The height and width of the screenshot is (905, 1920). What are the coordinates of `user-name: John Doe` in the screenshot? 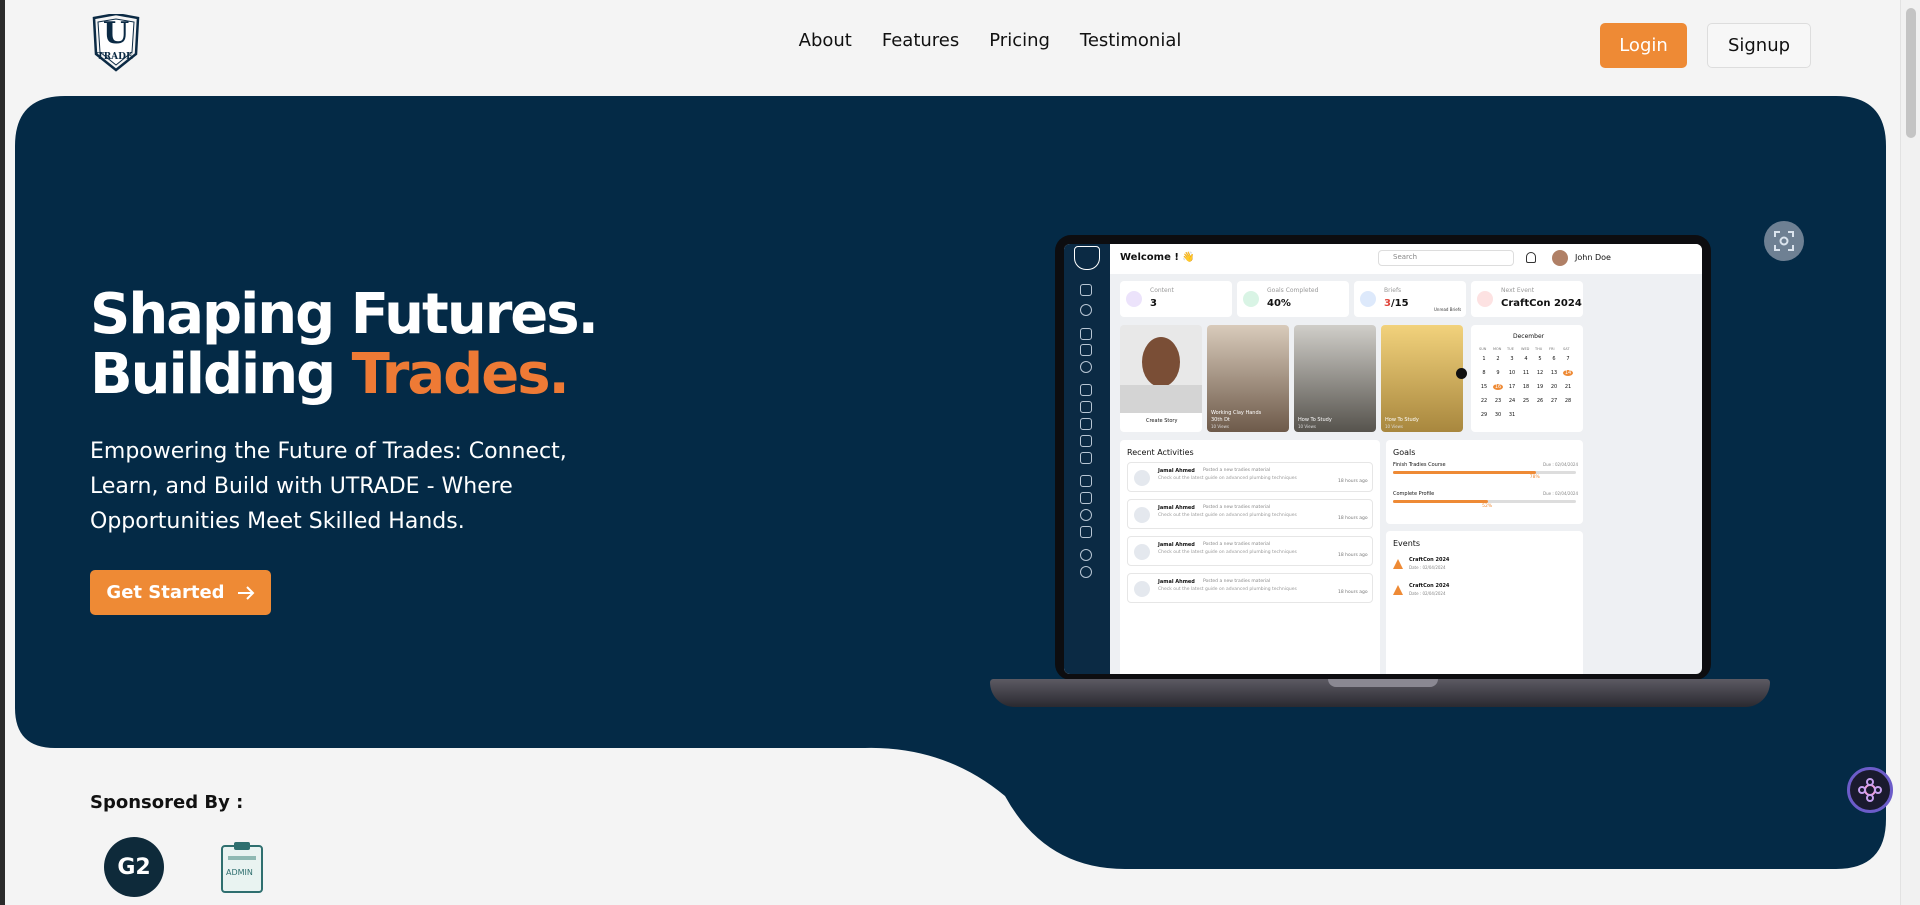 It's located at (1593, 257).